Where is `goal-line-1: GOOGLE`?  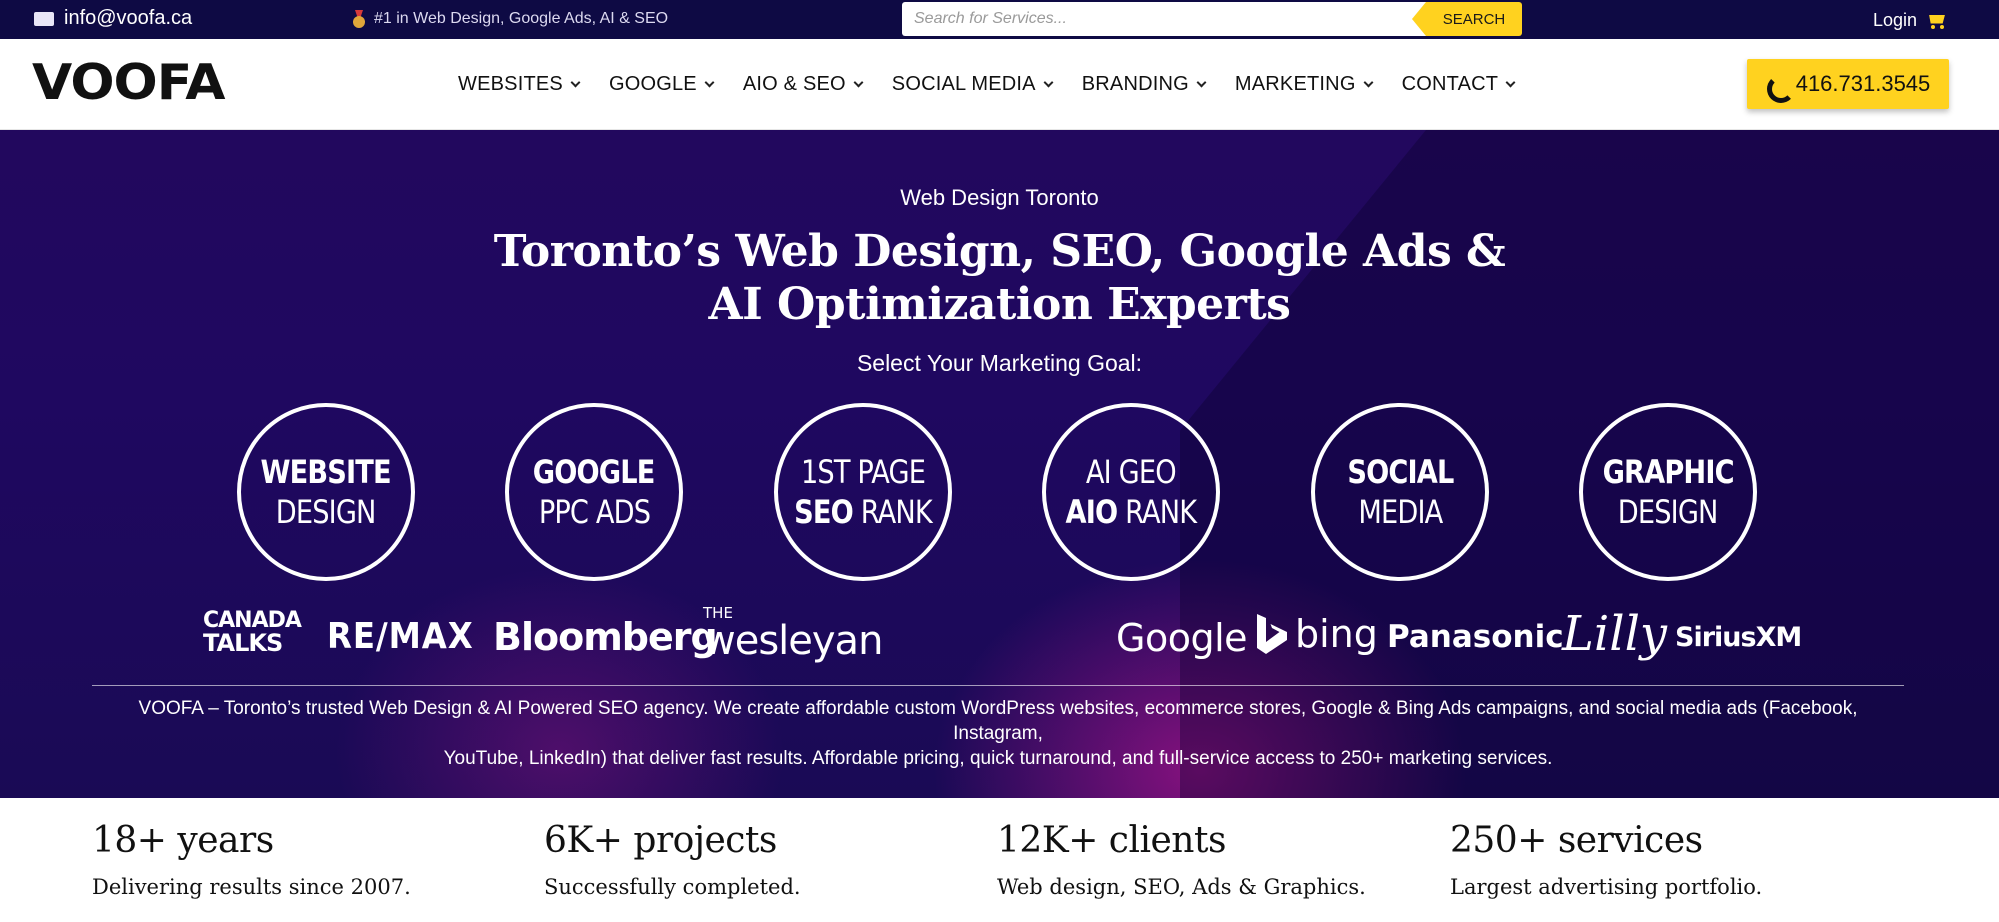 goal-line-1: GOOGLE is located at coordinates (594, 472).